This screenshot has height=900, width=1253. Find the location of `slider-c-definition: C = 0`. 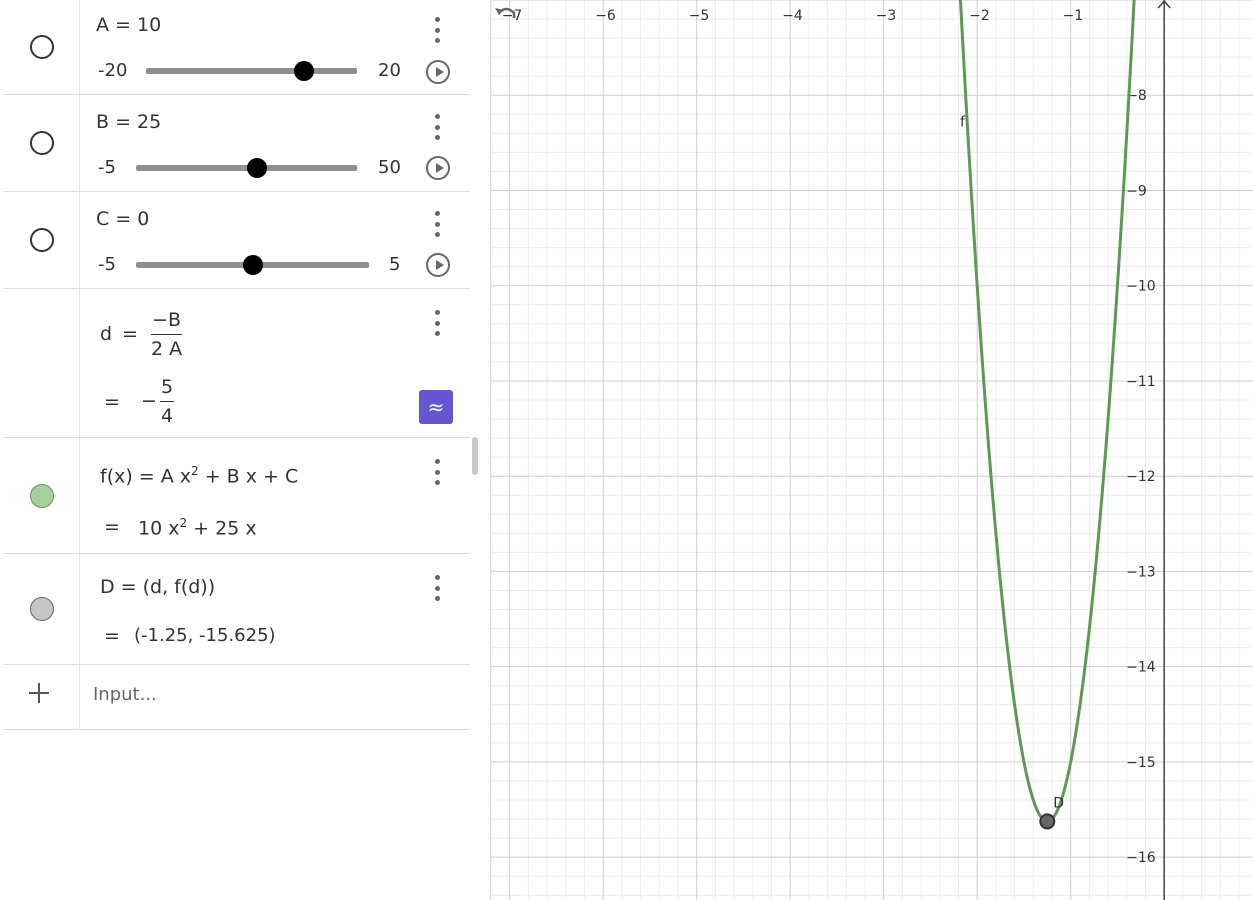

slider-c-definition: C = 0 is located at coordinates (122, 219).